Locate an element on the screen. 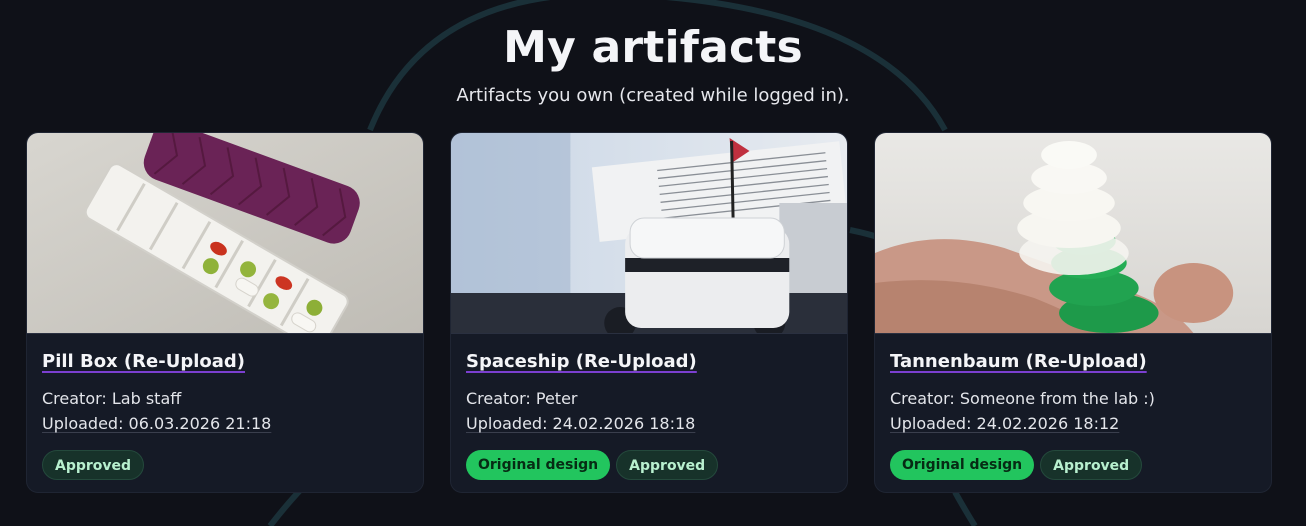  page-title: My artifacts is located at coordinates (653, 47).